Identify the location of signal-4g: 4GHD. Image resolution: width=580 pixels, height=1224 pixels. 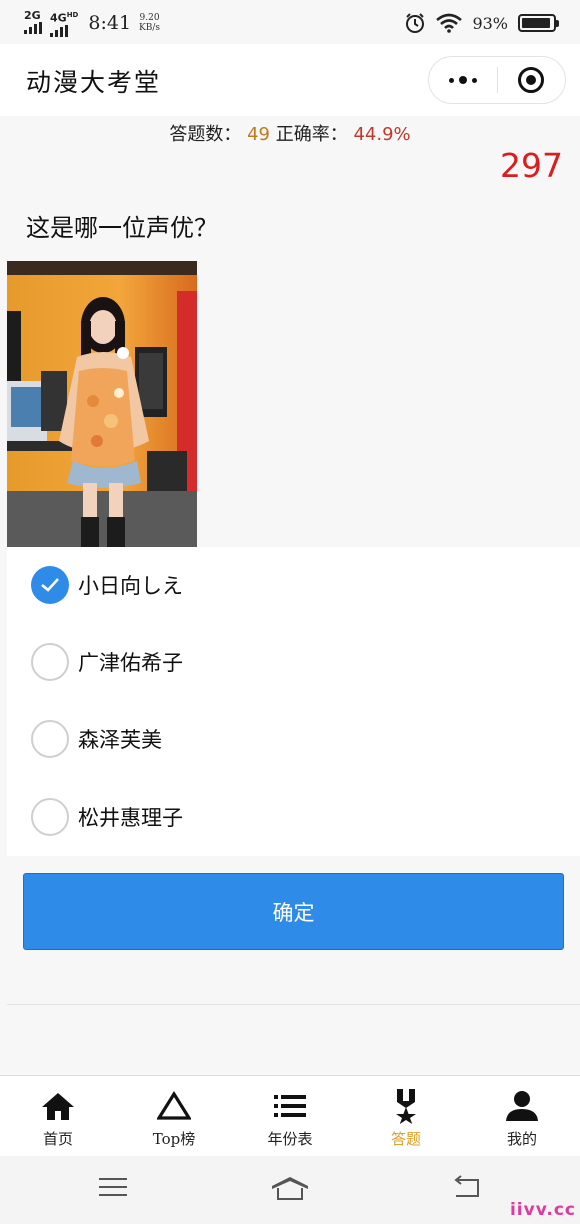
(64, 23).